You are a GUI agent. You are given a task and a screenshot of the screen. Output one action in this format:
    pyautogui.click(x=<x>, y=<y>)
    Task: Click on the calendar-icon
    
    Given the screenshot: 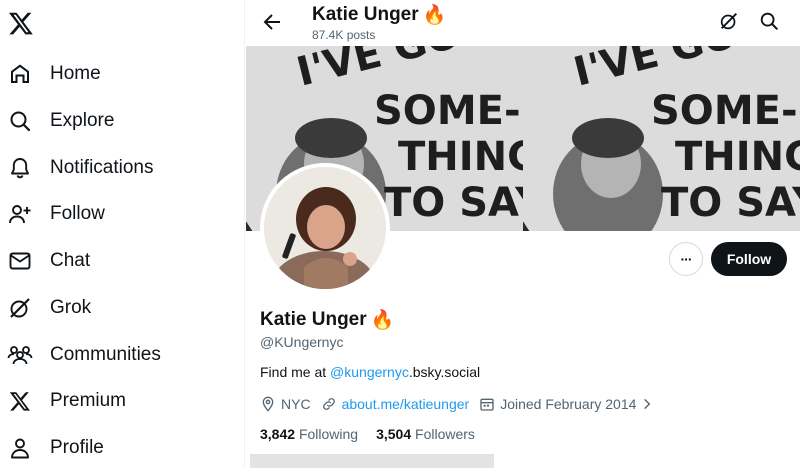 What is the action you would take?
    pyautogui.click(x=487, y=404)
    